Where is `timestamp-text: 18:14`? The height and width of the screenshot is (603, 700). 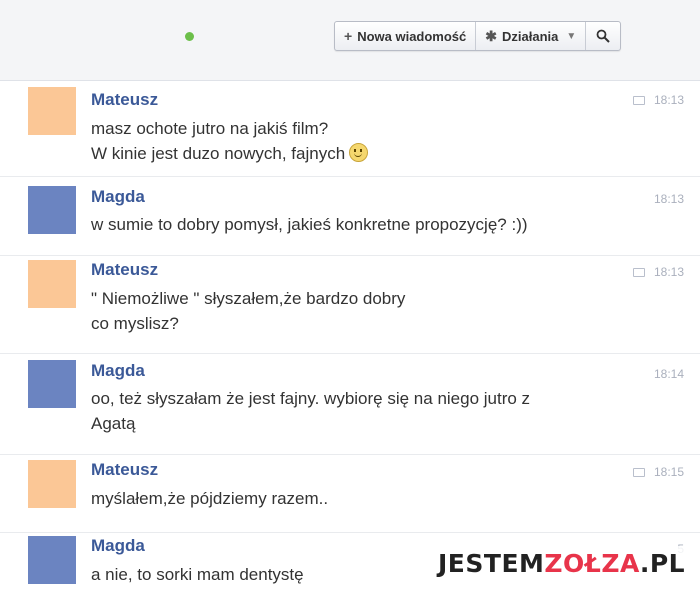 timestamp-text: 18:14 is located at coordinates (668, 374).